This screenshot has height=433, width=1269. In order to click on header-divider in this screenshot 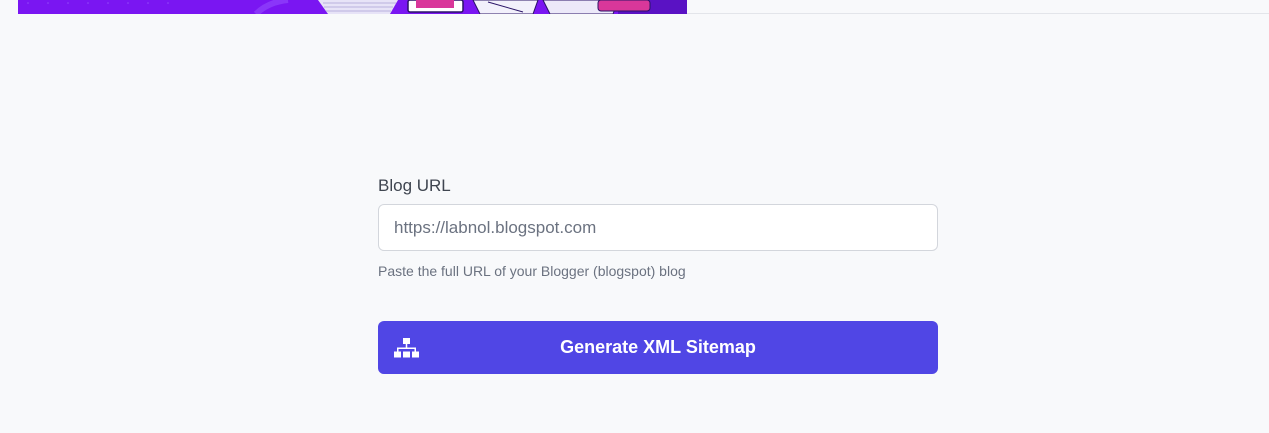, I will do `click(978, 13)`.